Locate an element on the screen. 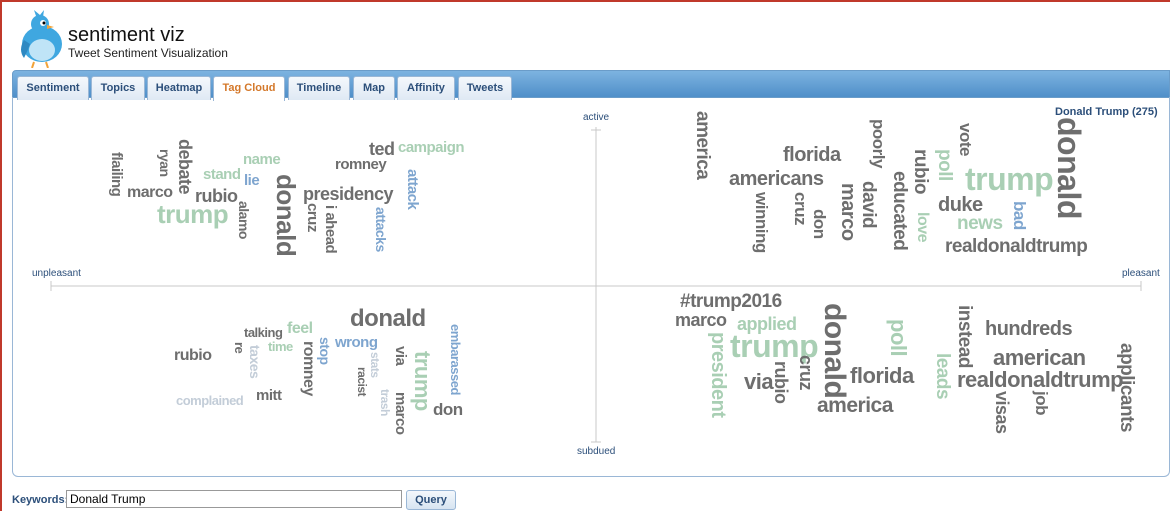 The width and height of the screenshot is (1170, 511). tag-word: feel is located at coordinates (300, 329).